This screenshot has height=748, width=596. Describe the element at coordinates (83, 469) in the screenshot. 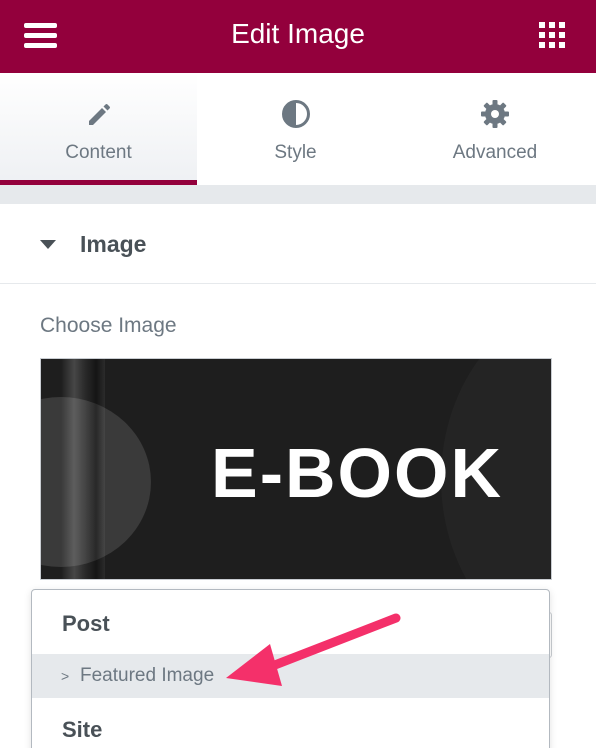

I see `image-preview-spine` at that location.